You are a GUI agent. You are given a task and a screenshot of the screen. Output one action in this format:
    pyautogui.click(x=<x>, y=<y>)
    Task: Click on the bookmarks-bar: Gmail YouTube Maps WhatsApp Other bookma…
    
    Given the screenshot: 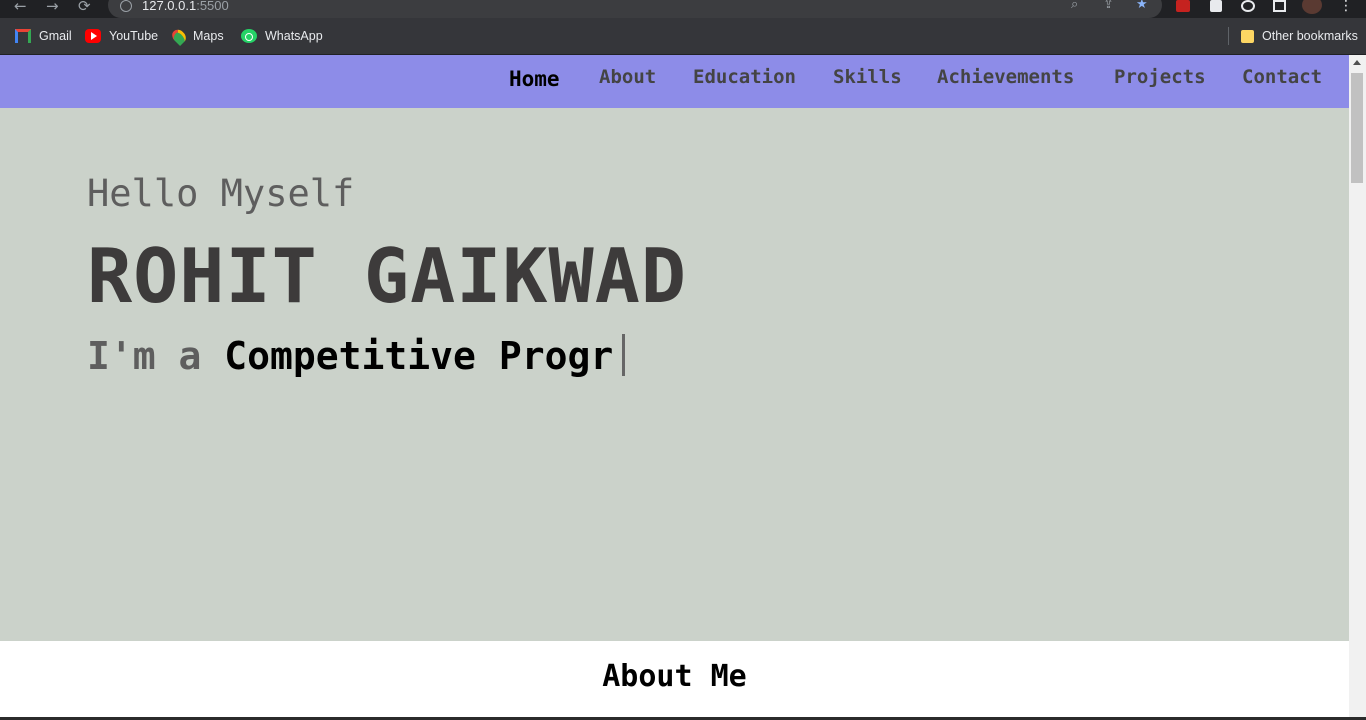 What is the action you would take?
    pyautogui.click(x=683, y=36)
    